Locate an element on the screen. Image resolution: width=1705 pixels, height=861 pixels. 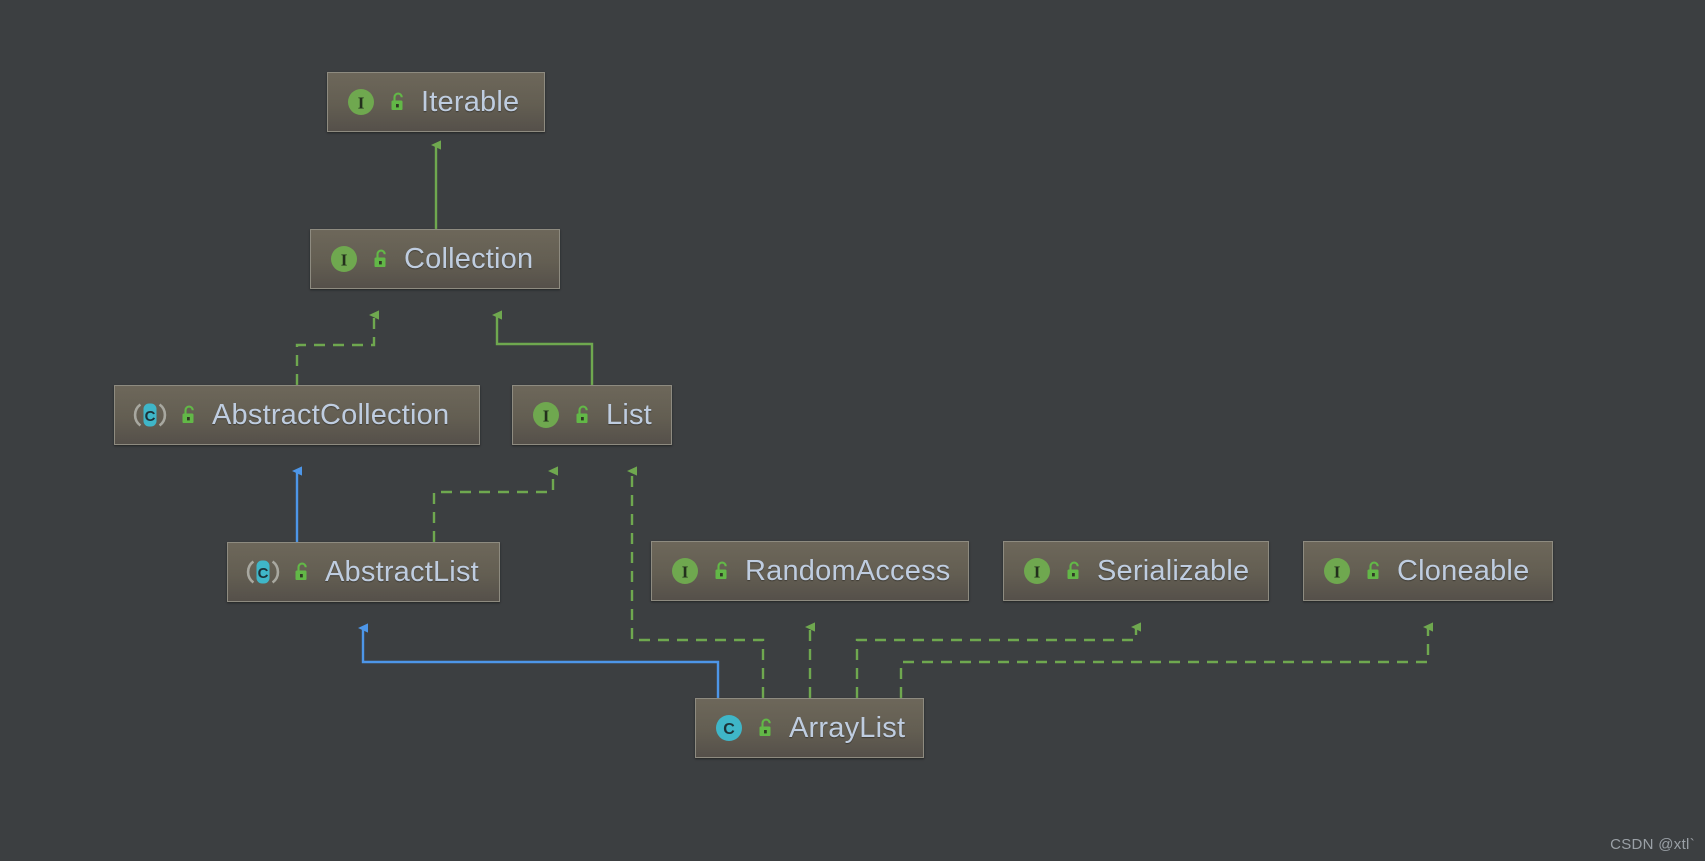
node-arraylist: C ArrayList is located at coordinates (809, 728).